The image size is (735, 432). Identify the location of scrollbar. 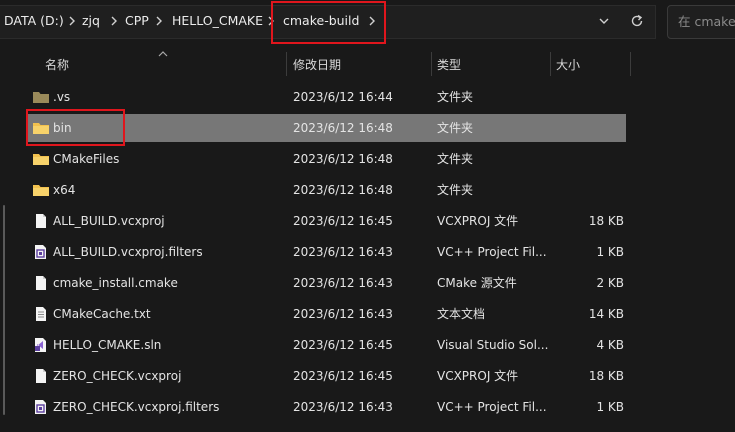
(4, 310).